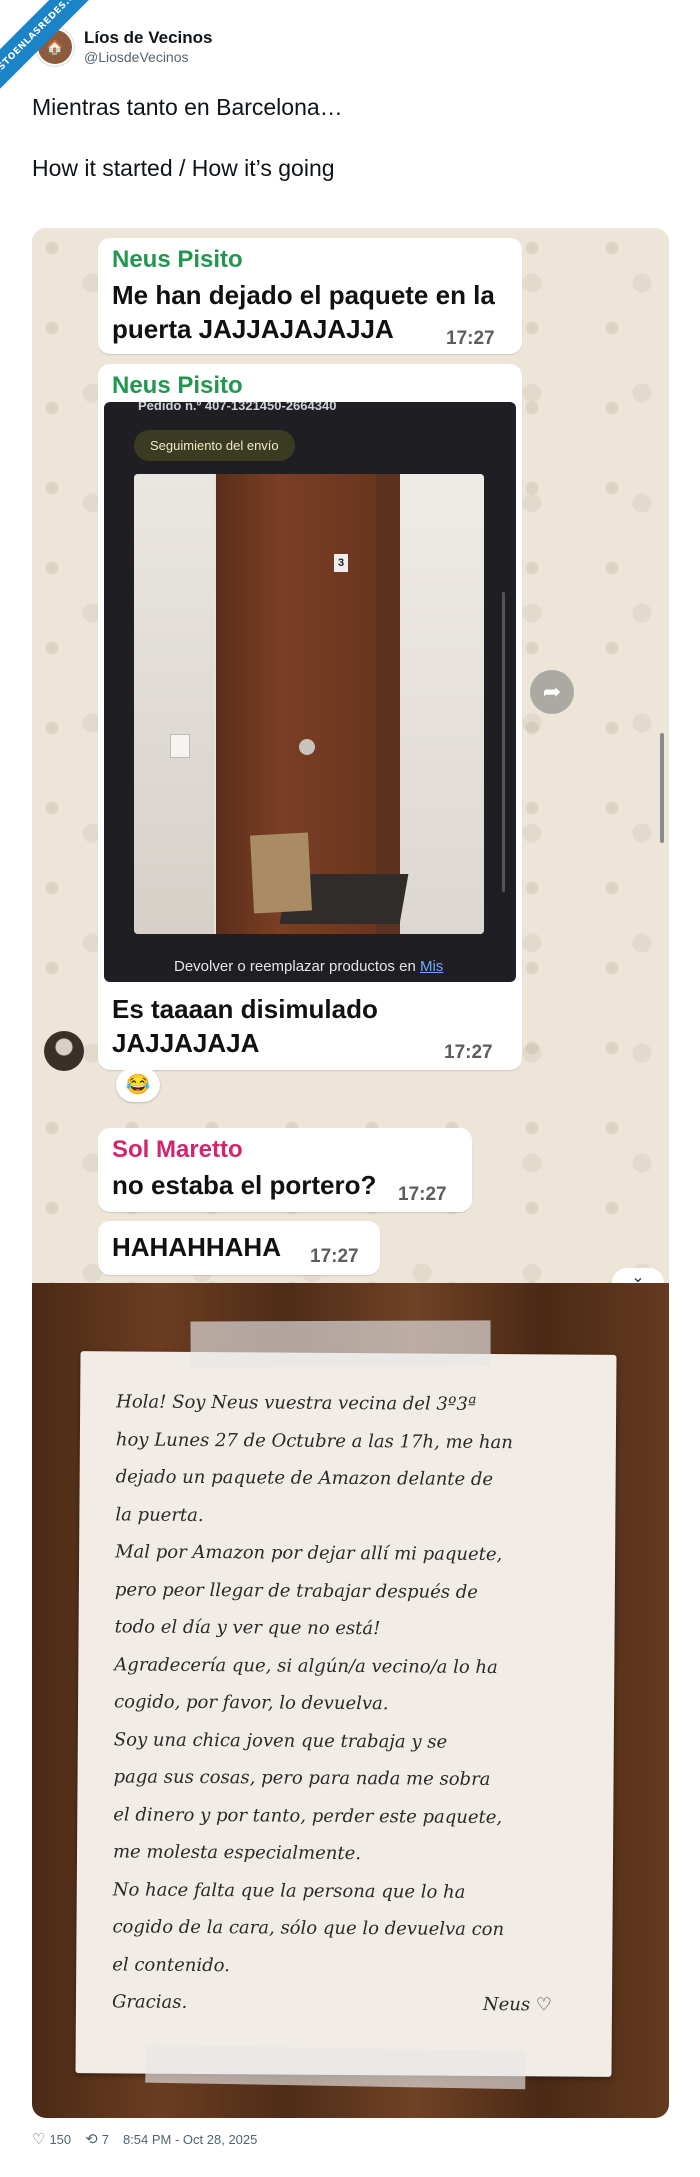 The image size is (700, 2177). I want to click on package-bag, so click(281, 873).